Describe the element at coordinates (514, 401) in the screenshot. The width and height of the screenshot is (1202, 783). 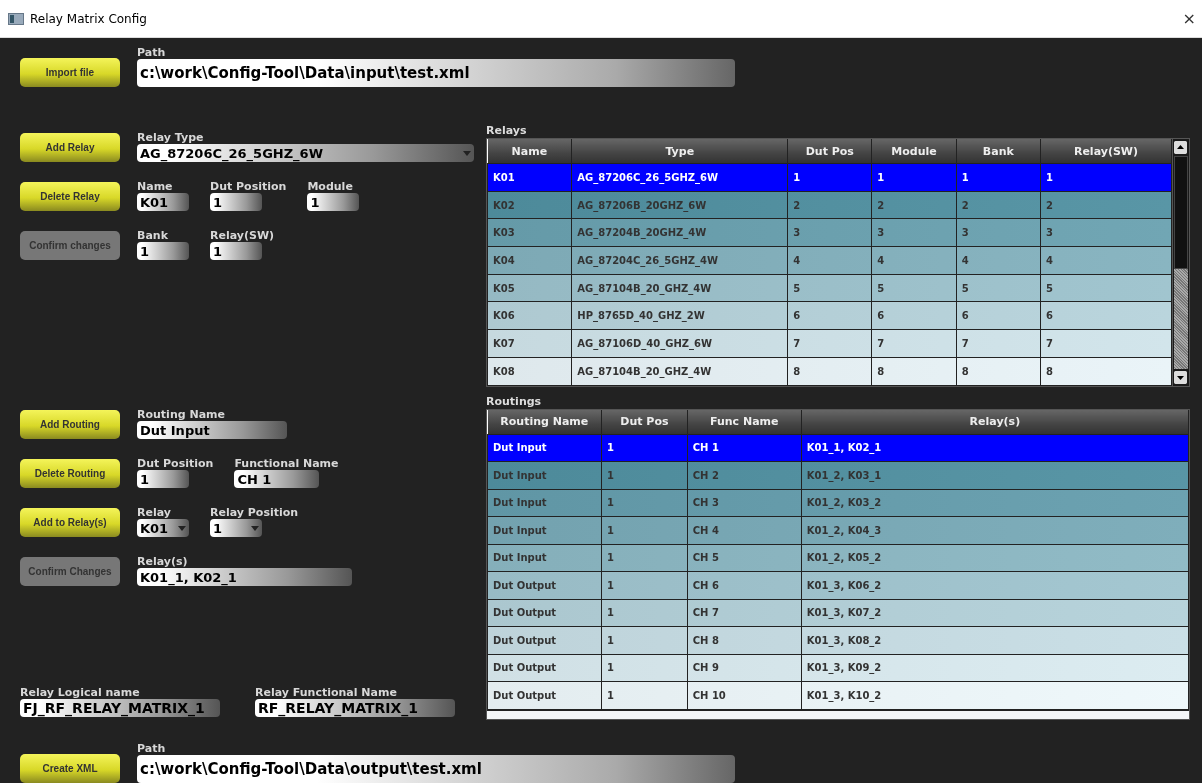
I see `table-title: Routings` at that location.